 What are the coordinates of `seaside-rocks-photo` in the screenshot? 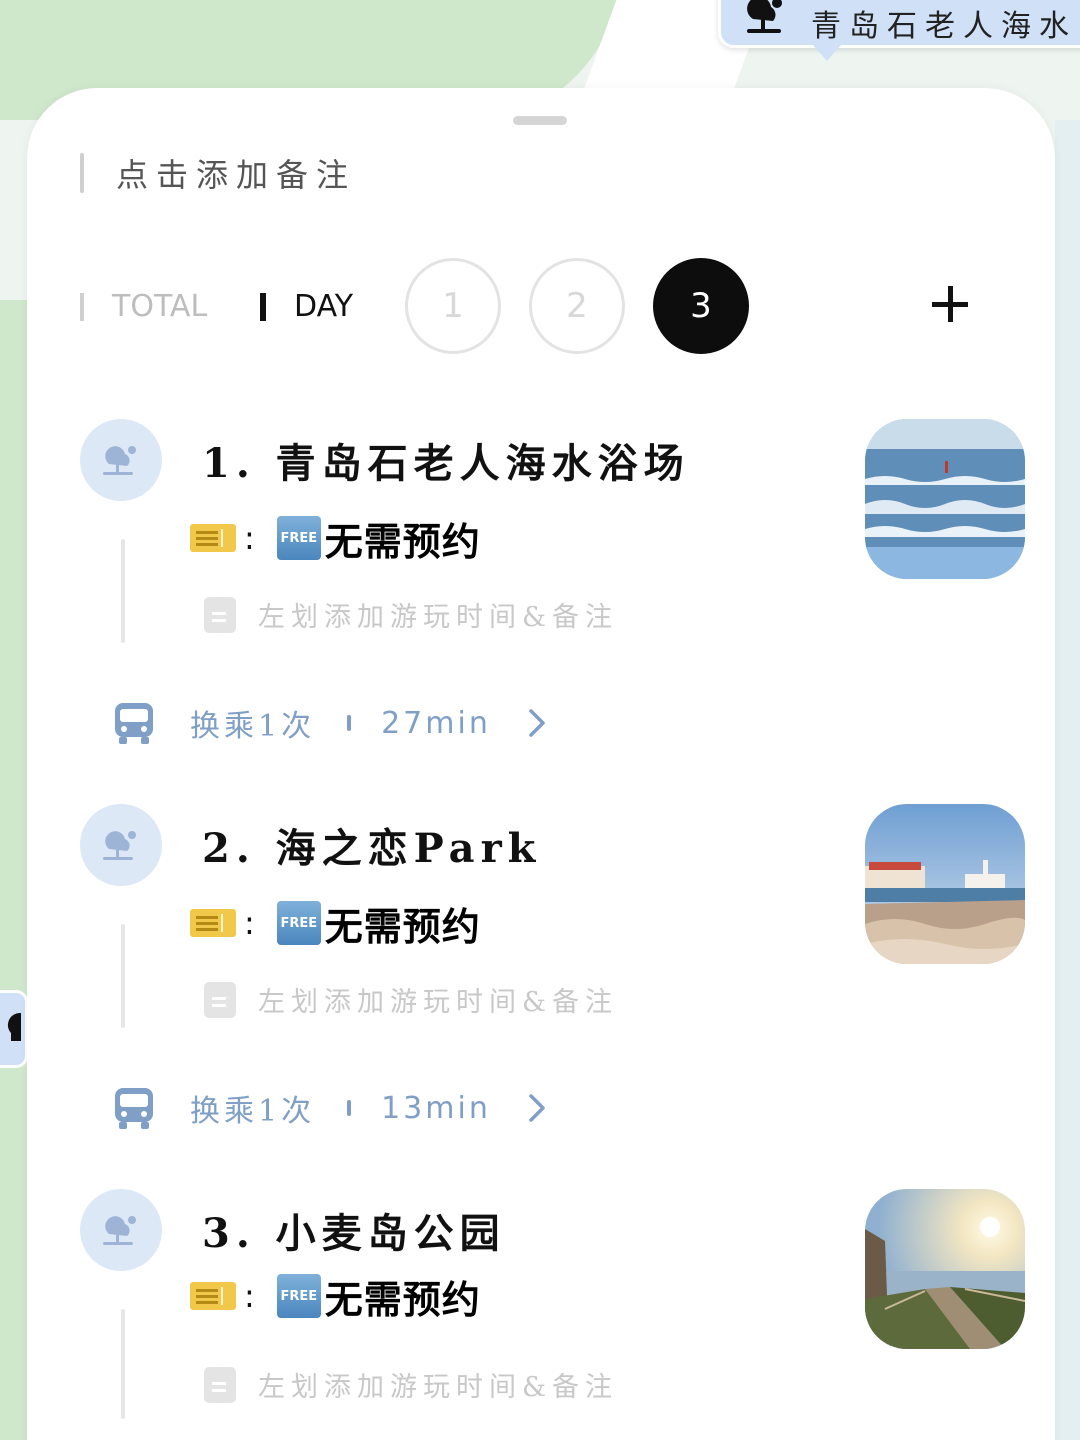 It's located at (945, 884).